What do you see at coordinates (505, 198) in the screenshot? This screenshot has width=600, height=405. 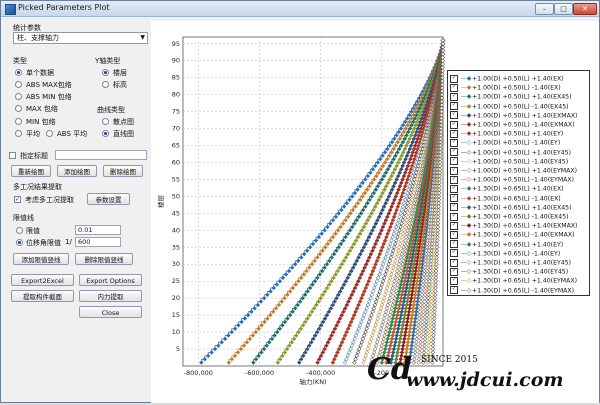 I see `legend-entry: ✓ —◆+1.30(D) +0.65(L) -1.40(EX)` at bounding box center [505, 198].